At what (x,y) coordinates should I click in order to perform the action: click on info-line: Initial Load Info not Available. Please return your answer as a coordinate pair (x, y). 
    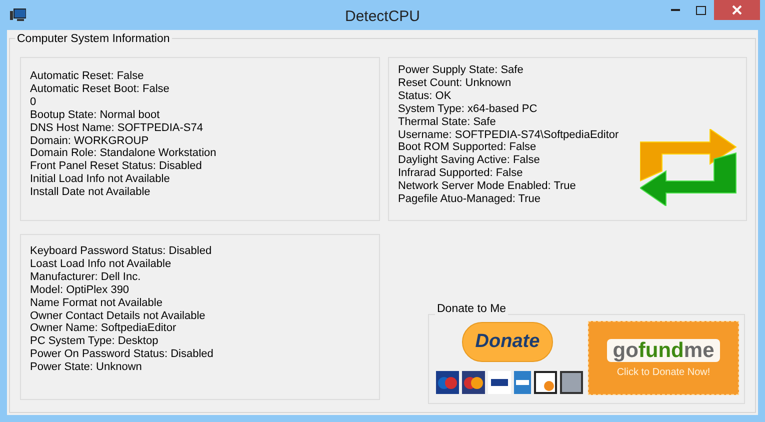
    Looking at the image, I should click on (100, 179).